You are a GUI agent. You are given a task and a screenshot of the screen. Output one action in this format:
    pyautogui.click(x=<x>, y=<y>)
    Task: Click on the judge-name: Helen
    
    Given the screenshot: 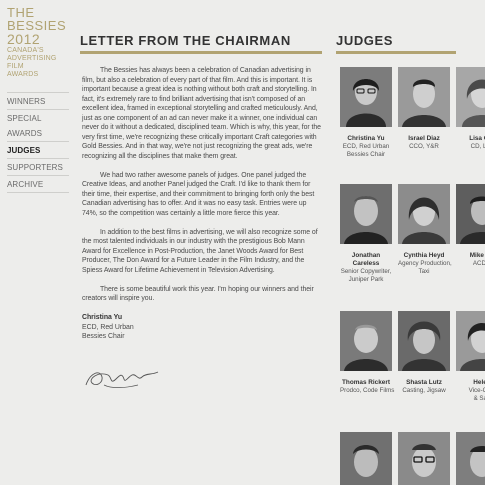 What is the action you would take?
    pyautogui.click(x=479, y=382)
    